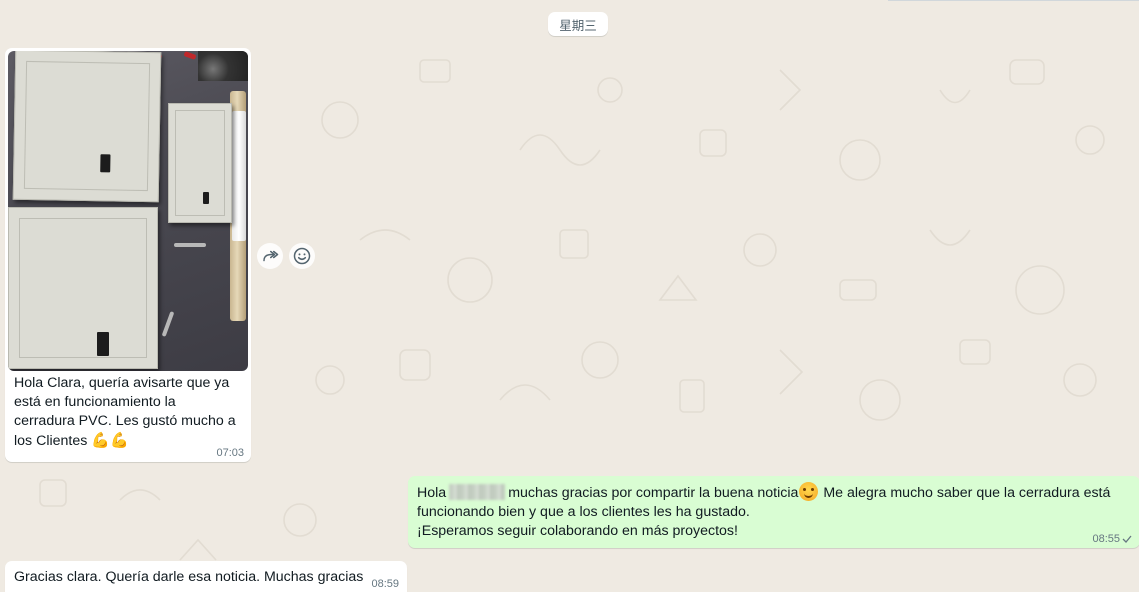  Describe the element at coordinates (578, 24) in the screenshot. I see `day-separator: 星期三` at that location.